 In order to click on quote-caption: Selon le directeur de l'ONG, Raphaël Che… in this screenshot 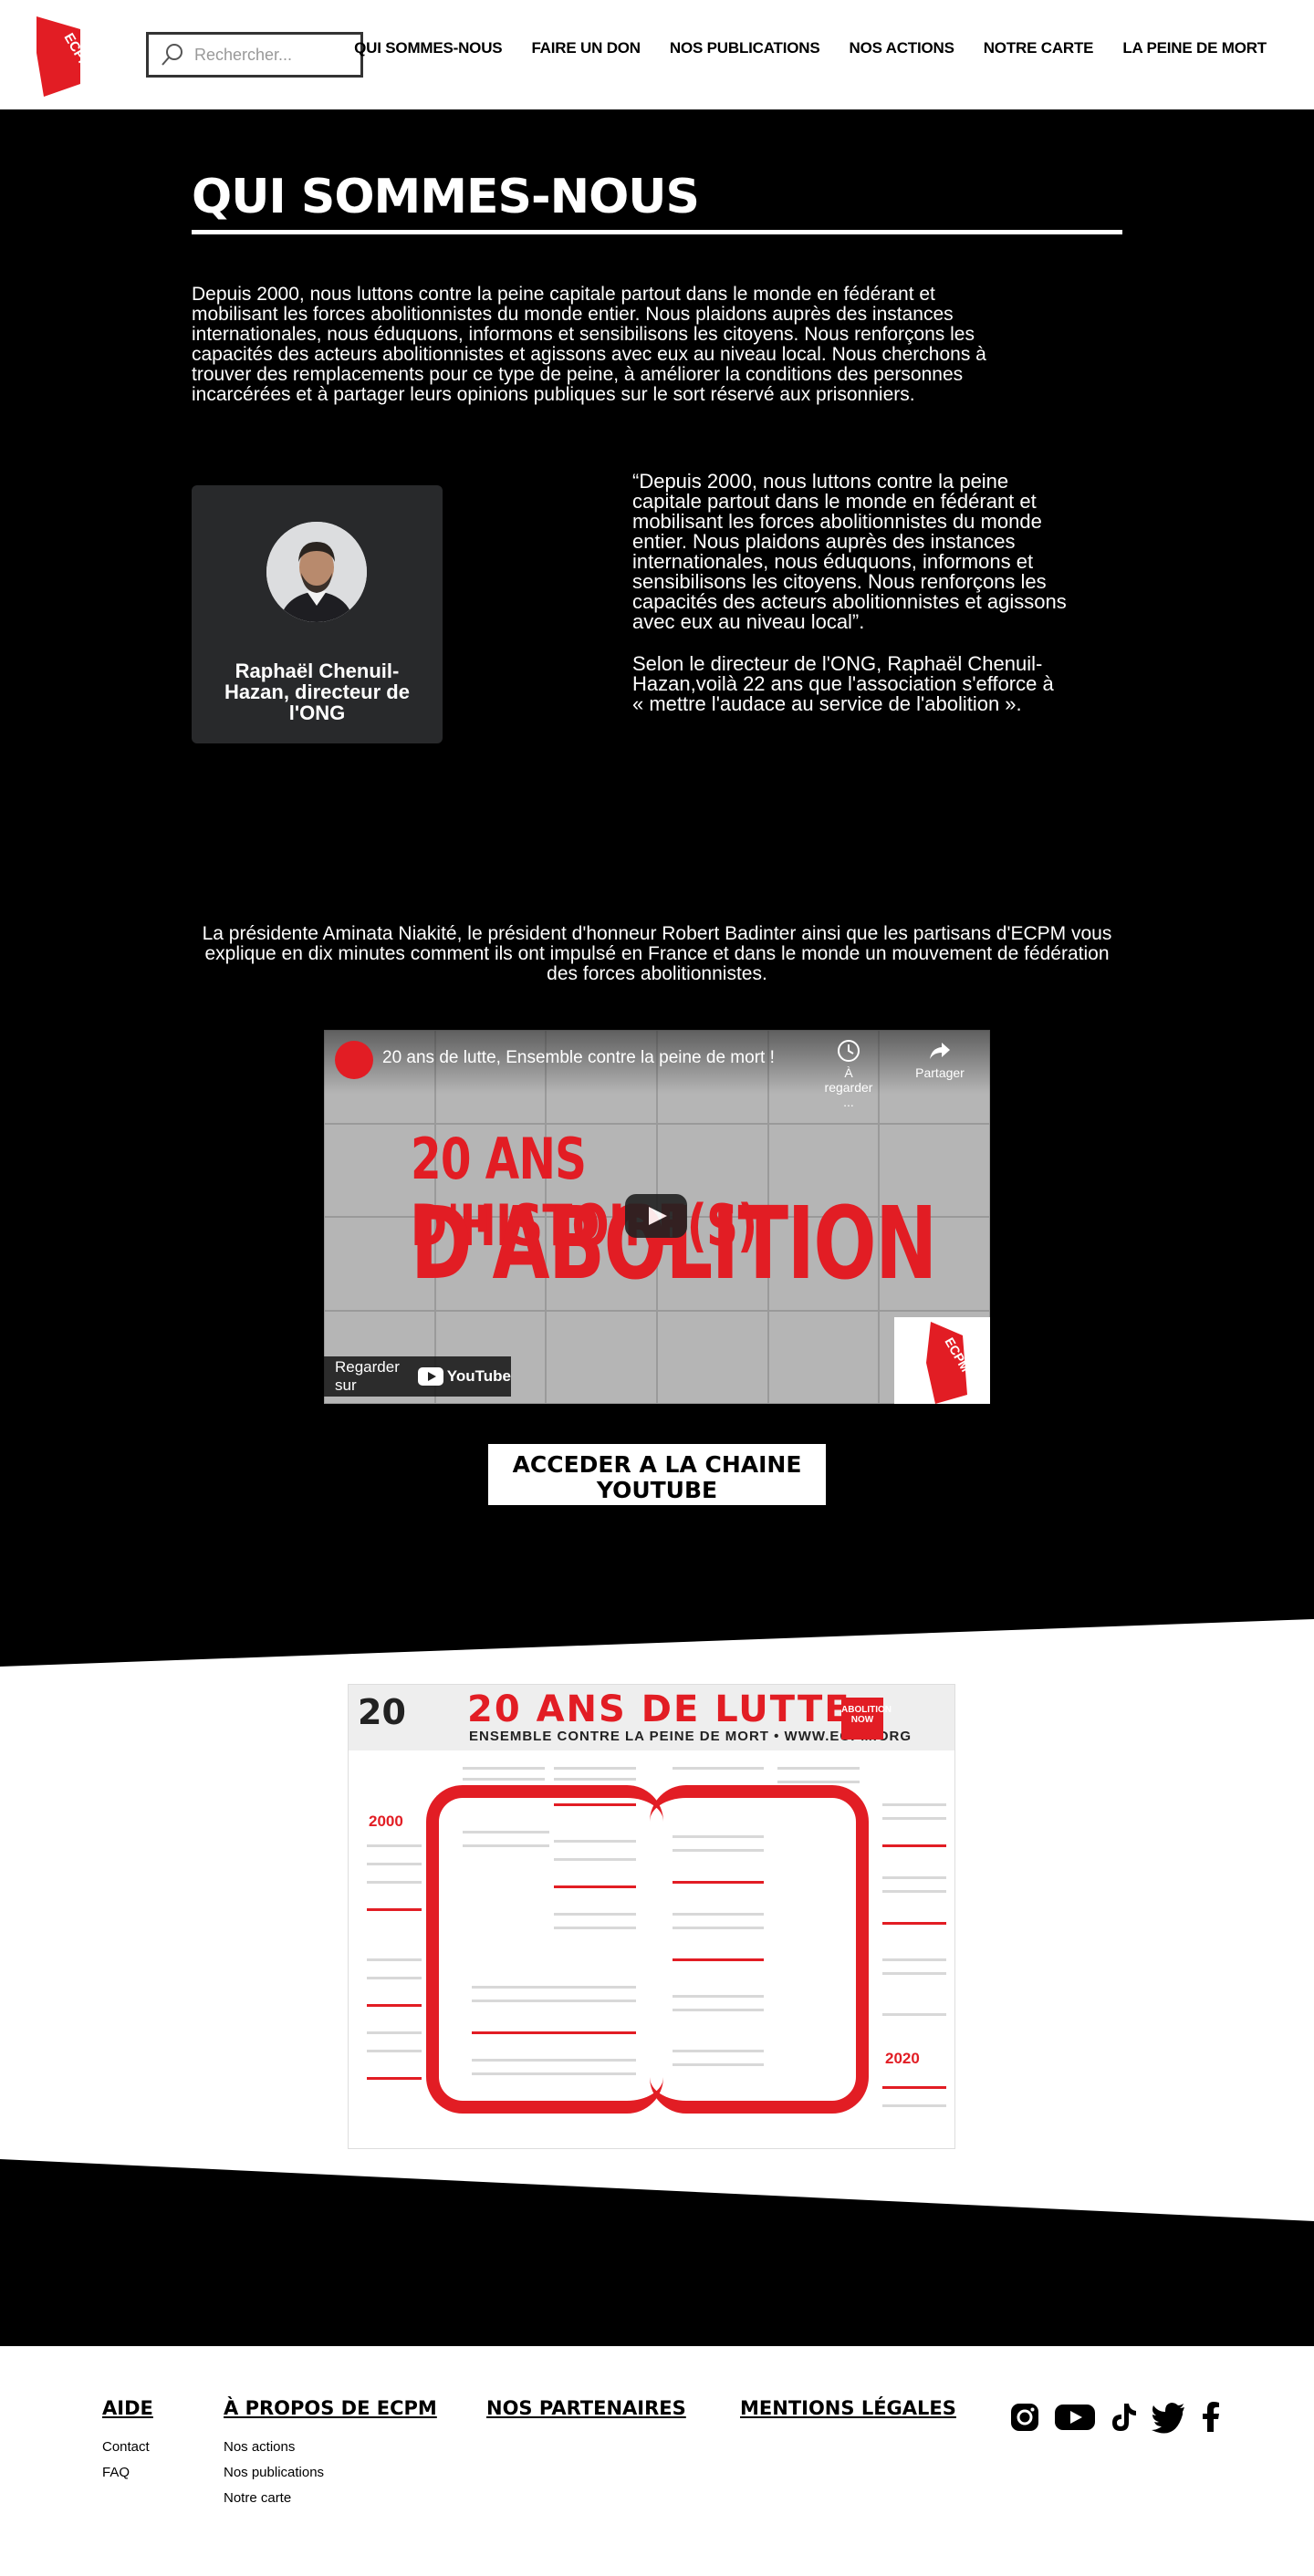, I will do `click(843, 683)`.